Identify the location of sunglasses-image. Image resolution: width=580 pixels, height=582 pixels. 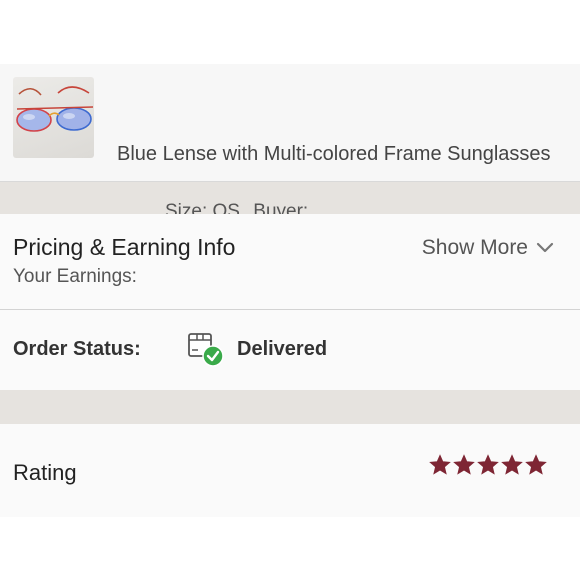
(55, 109).